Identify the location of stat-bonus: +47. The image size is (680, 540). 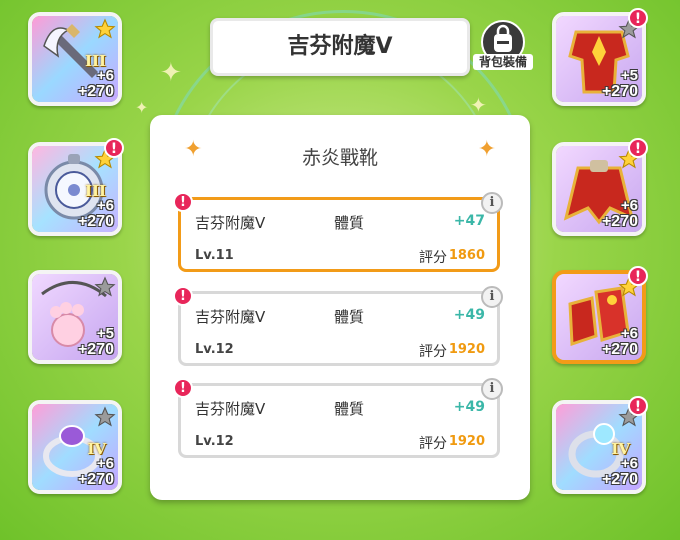
(469, 221).